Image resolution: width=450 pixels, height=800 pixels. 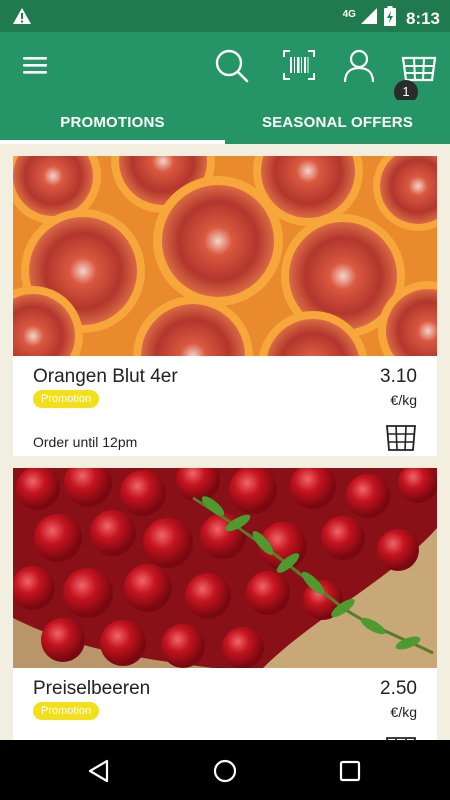 What do you see at coordinates (92, 688) in the screenshot?
I see `product-name: Preiselbeeren` at bounding box center [92, 688].